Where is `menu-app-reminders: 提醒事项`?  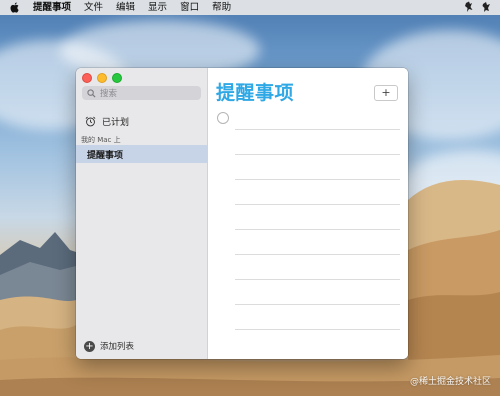
menu-app-reminders: 提醒事项 is located at coordinates (52, 7).